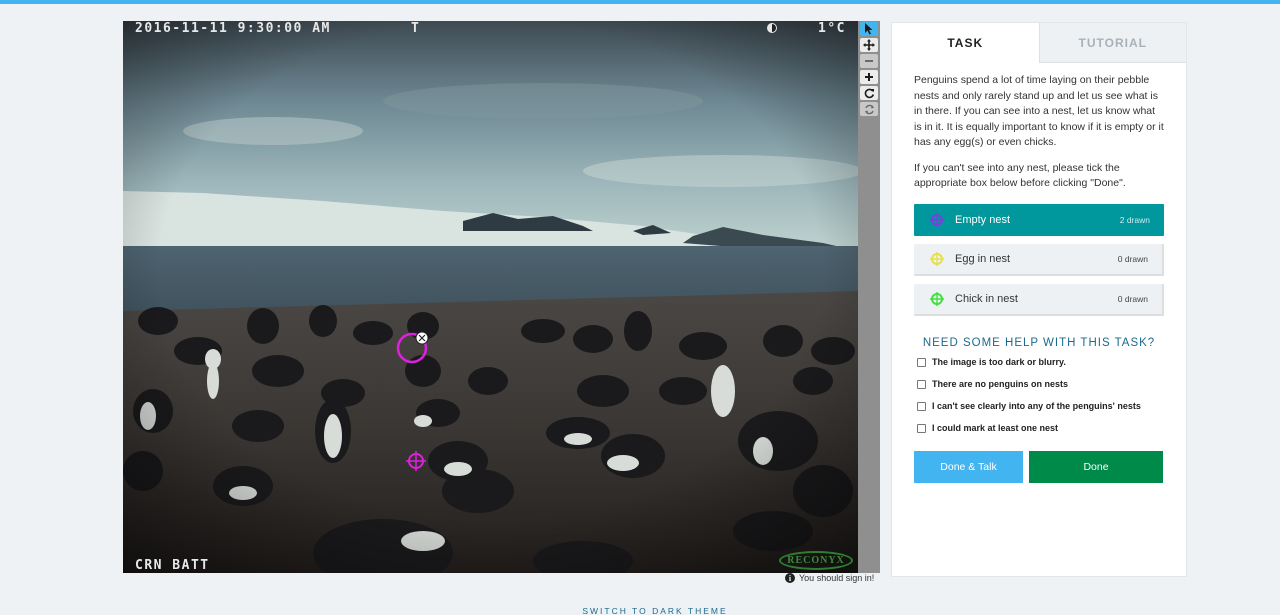 The width and height of the screenshot is (1280, 615). I want to click on tool-empty-nest-label: Empty nest, so click(983, 219).